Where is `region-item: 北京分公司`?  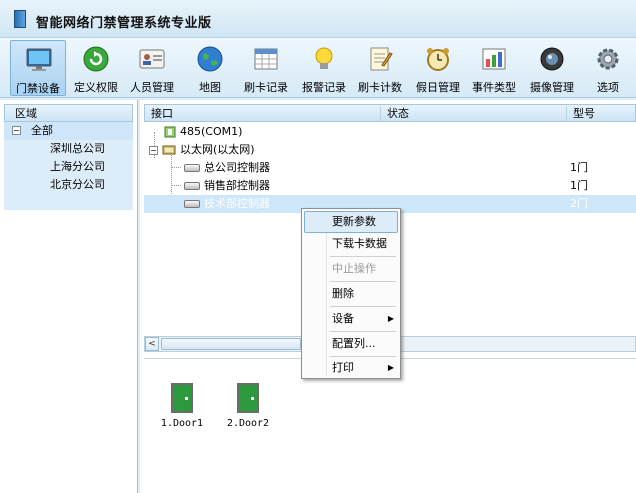 region-item: 北京分公司 is located at coordinates (68, 185).